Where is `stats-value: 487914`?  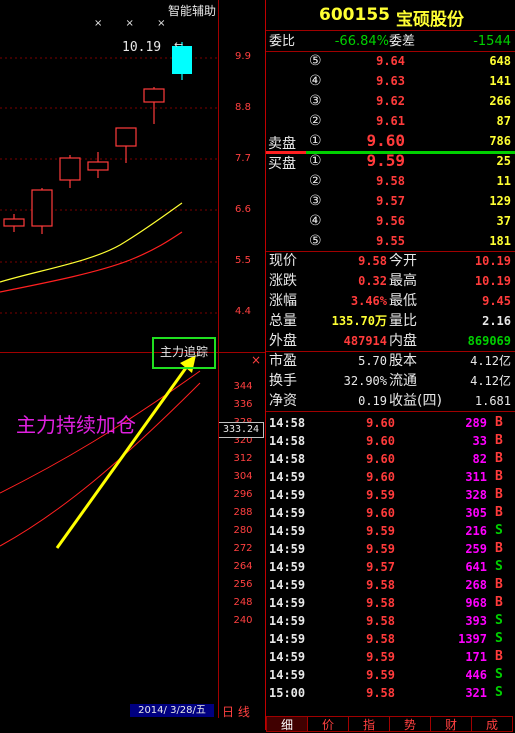
stats-value: 487914 is located at coordinates (365, 341).